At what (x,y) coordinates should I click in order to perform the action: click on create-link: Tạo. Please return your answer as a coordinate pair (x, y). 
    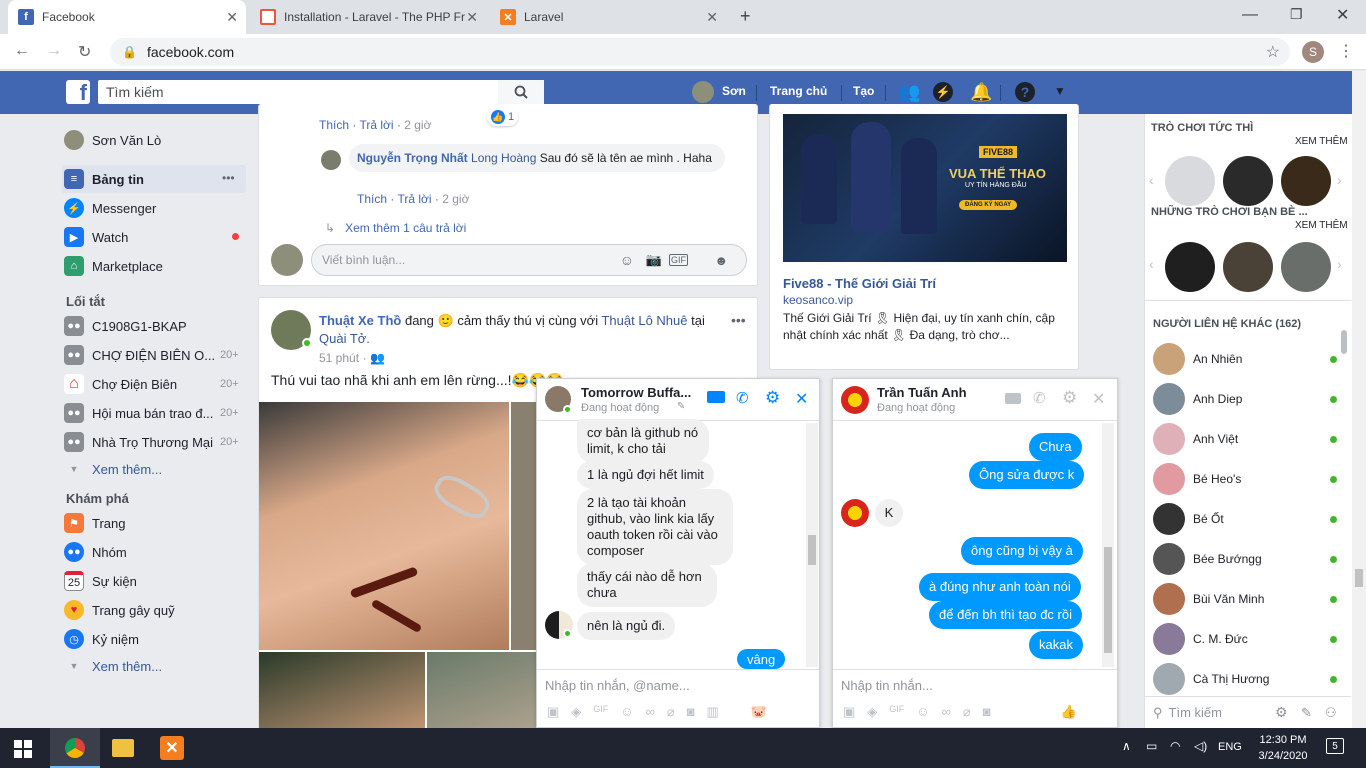
    Looking at the image, I should click on (863, 91).